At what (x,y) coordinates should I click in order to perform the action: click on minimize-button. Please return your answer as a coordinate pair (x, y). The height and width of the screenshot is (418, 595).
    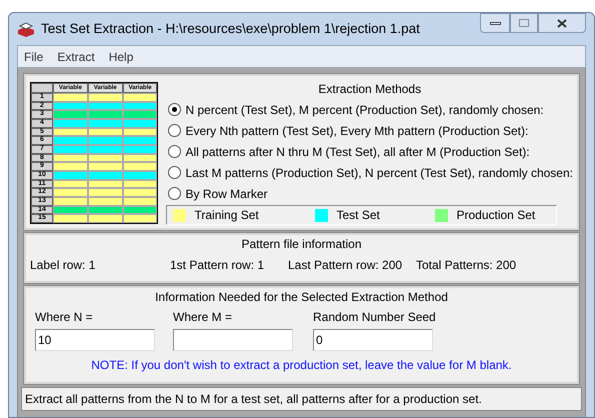
    Looking at the image, I should click on (495, 23).